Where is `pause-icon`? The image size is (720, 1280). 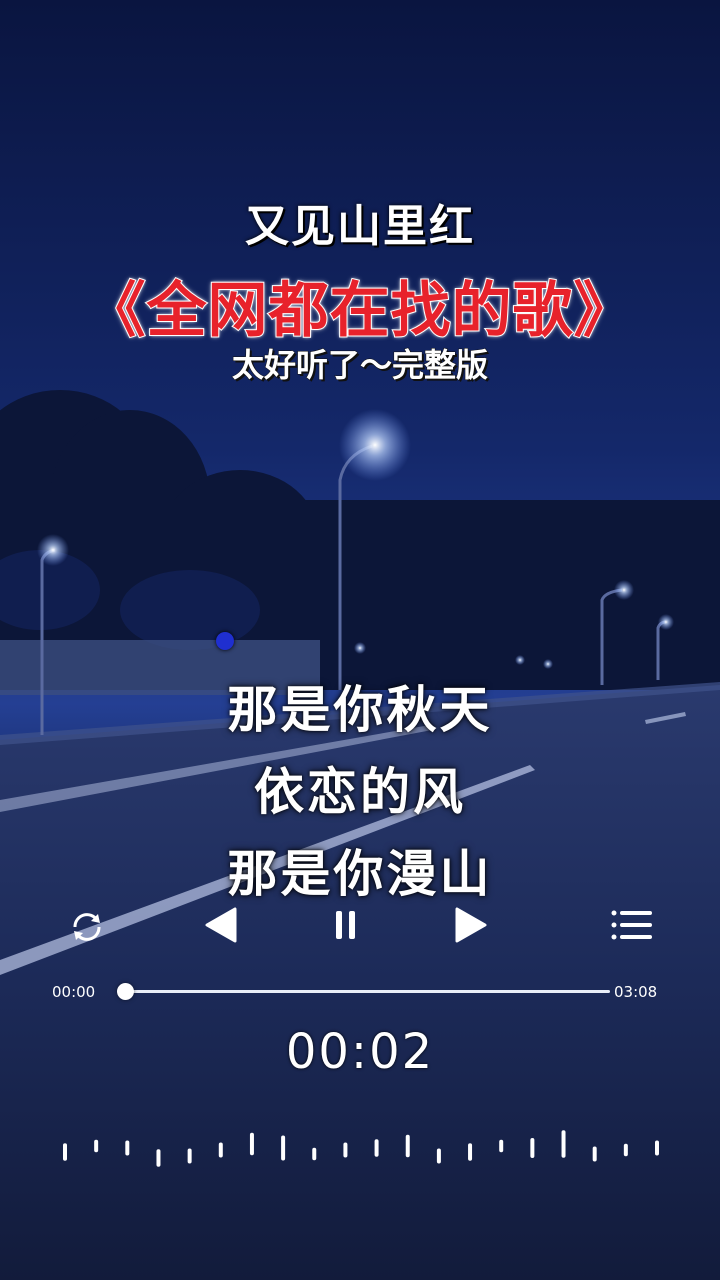 pause-icon is located at coordinates (345, 925).